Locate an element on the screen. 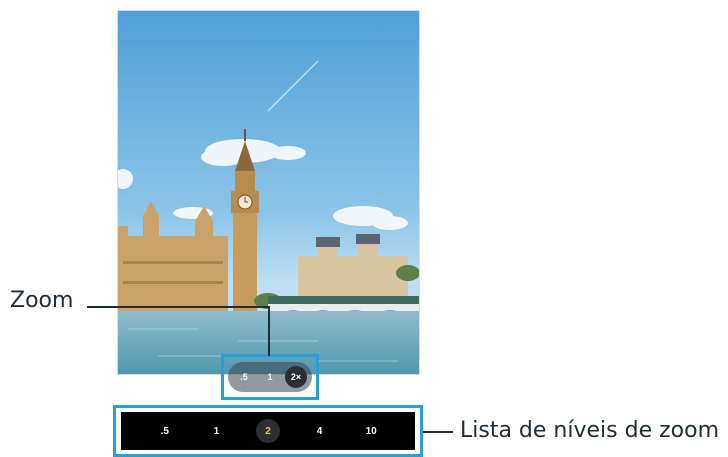  zoom-option-1: 1 is located at coordinates (270, 377).